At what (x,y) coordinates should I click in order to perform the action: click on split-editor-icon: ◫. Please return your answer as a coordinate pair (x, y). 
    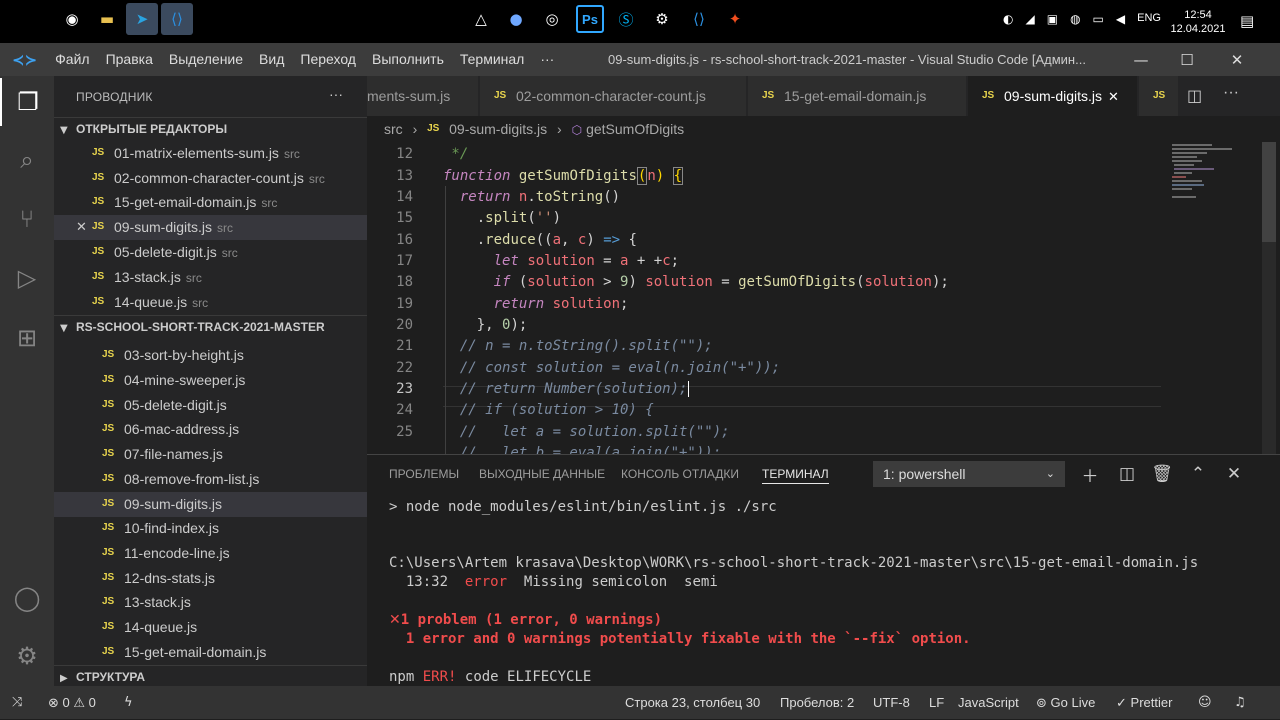
    Looking at the image, I should click on (1194, 95).